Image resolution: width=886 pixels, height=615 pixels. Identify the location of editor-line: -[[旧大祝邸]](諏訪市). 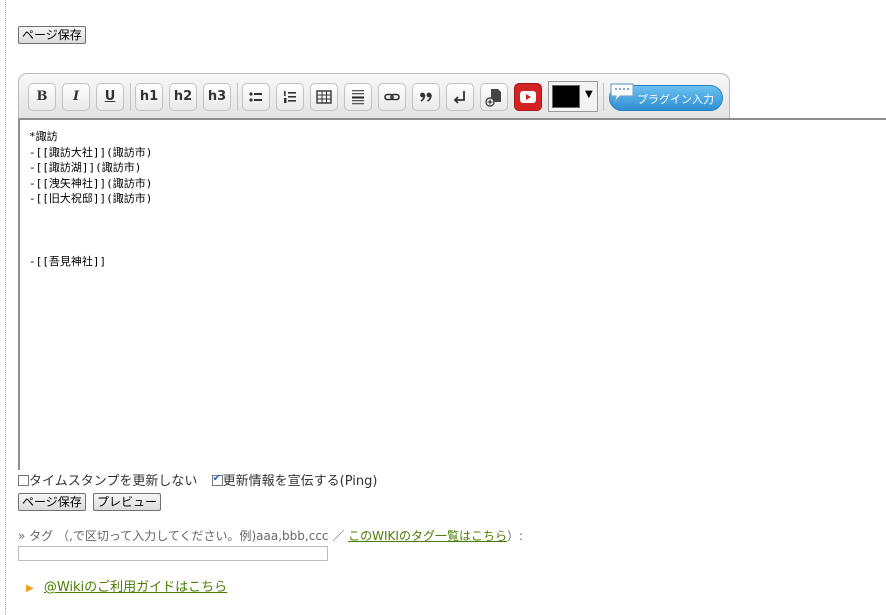
(91, 198).